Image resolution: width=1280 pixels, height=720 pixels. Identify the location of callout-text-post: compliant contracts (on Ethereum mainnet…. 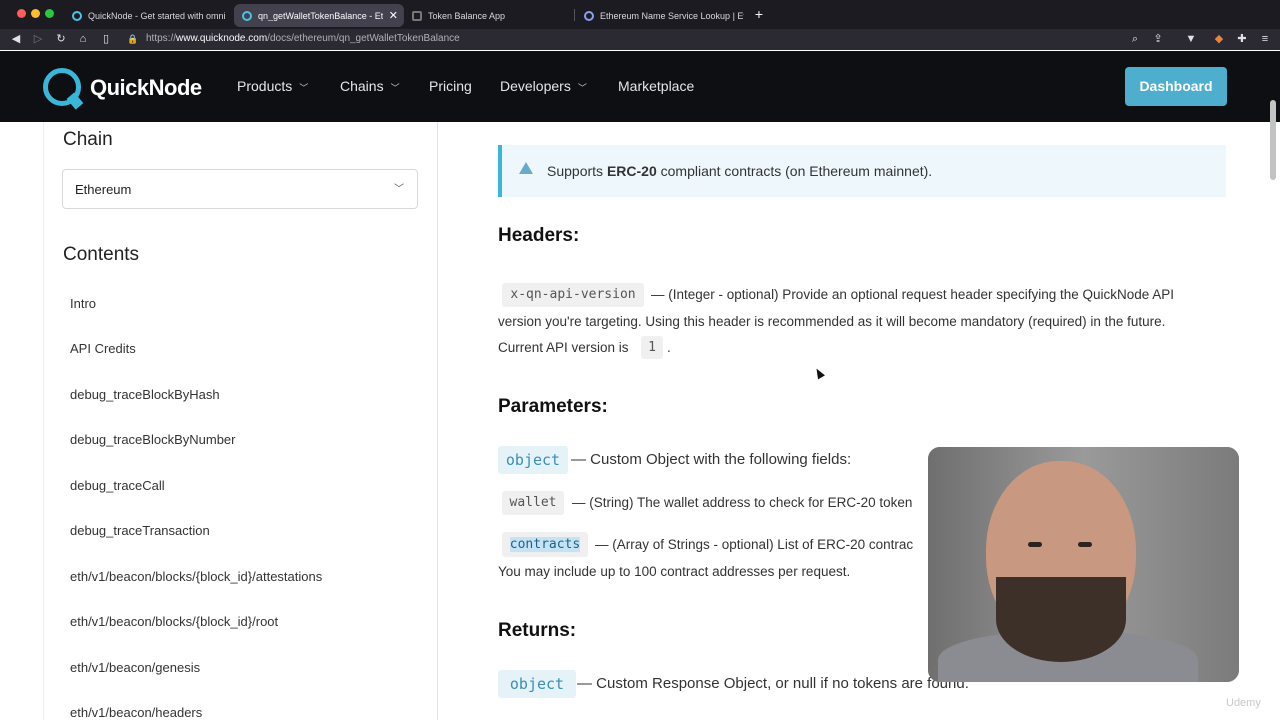
(794, 171).